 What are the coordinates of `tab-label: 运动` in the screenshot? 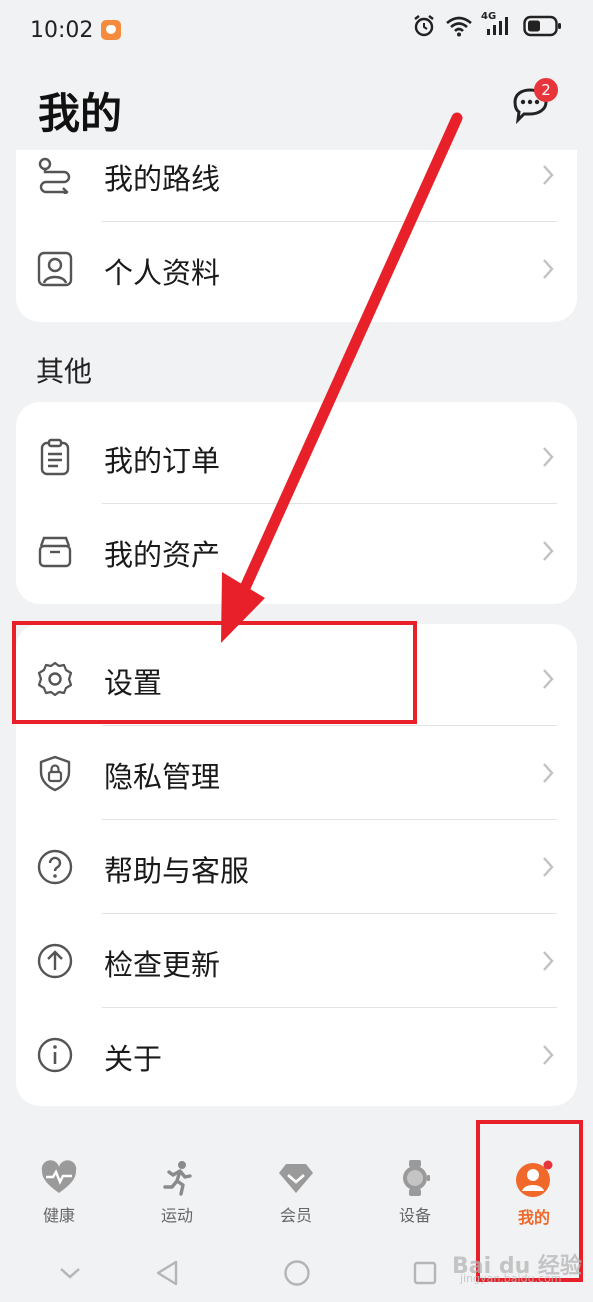 It's located at (176, 1215).